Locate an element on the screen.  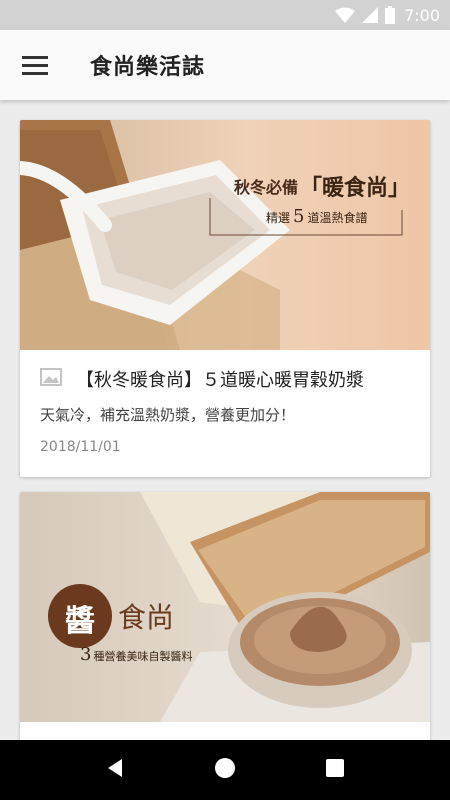
recents-button is located at coordinates (335, 770).